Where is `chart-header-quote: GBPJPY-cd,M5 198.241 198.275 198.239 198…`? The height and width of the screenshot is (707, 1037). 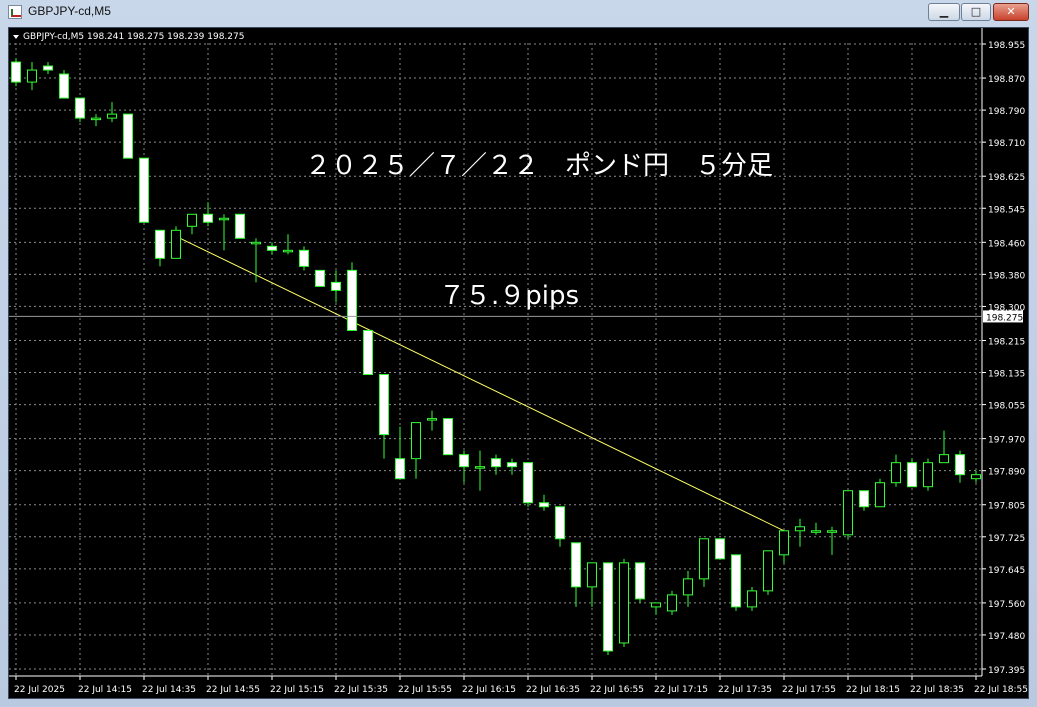 chart-header-quote: GBPJPY-cd,M5 198.241 198.275 198.239 198… is located at coordinates (133, 37).